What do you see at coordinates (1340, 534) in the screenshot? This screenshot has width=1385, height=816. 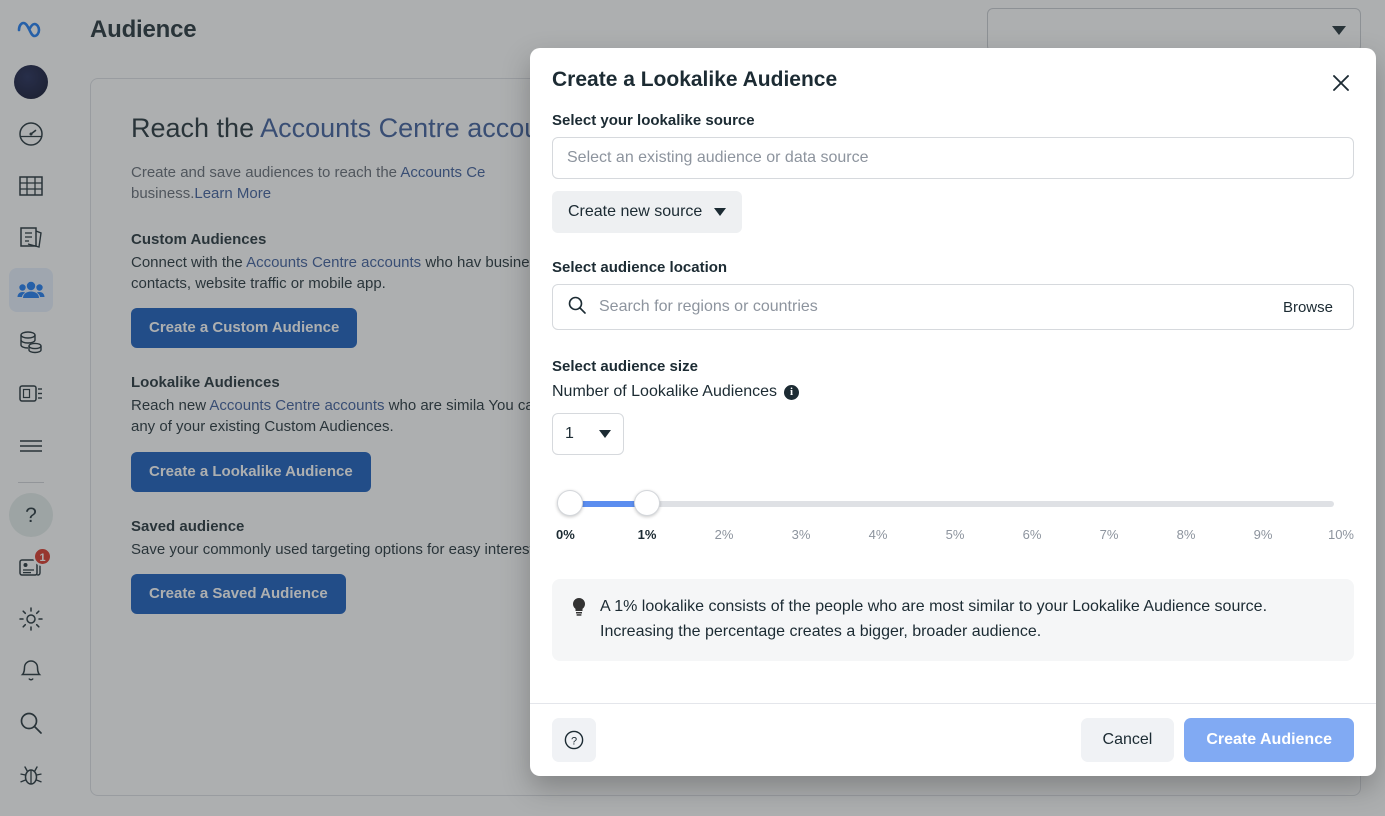 I see `slider-tick: 10%` at bounding box center [1340, 534].